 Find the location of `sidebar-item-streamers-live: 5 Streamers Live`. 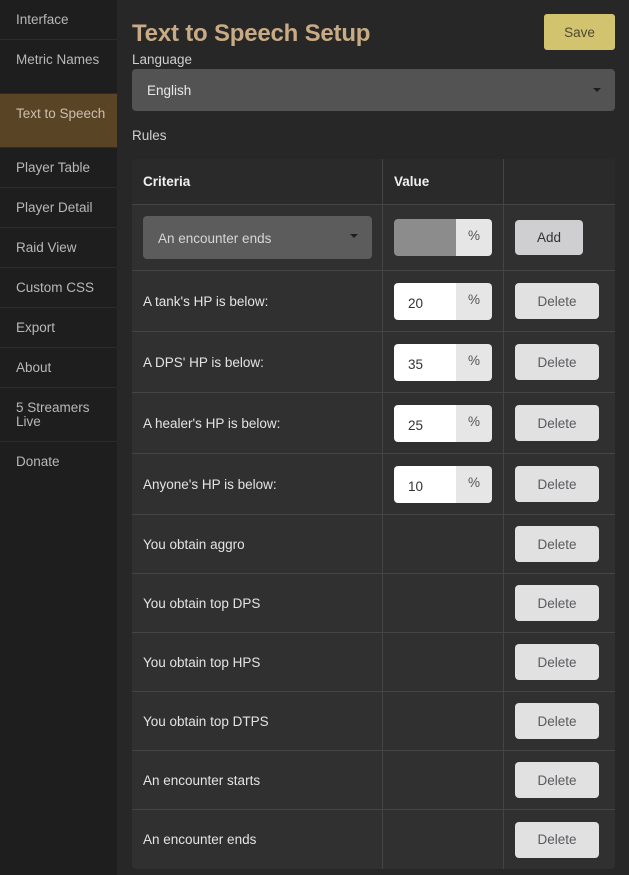

sidebar-item-streamers-live: 5 Streamers Live is located at coordinates (58, 415).